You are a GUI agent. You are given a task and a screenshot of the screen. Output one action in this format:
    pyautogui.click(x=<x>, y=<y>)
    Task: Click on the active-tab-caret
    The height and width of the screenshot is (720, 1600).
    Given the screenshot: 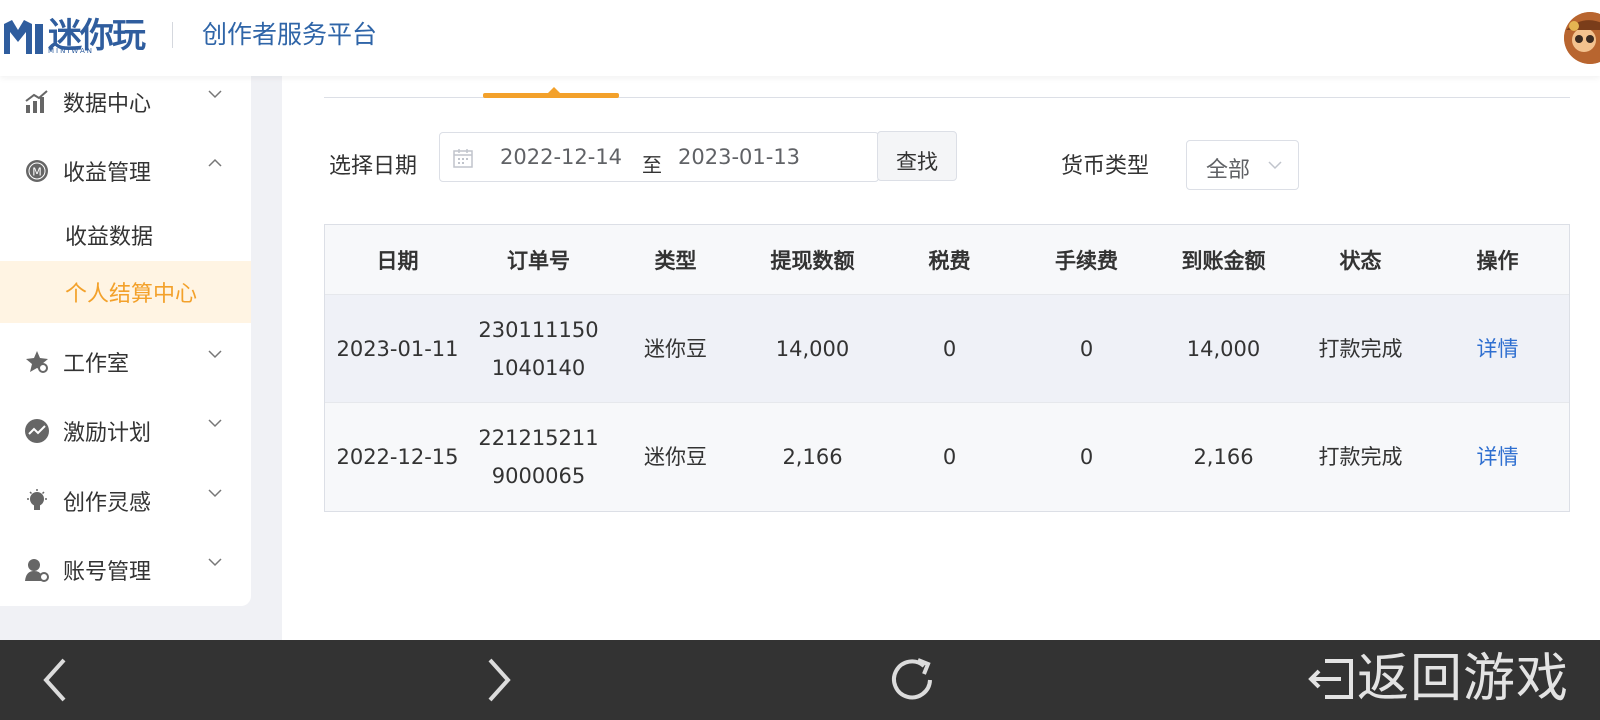 What is the action you would take?
    pyautogui.click(x=554, y=90)
    